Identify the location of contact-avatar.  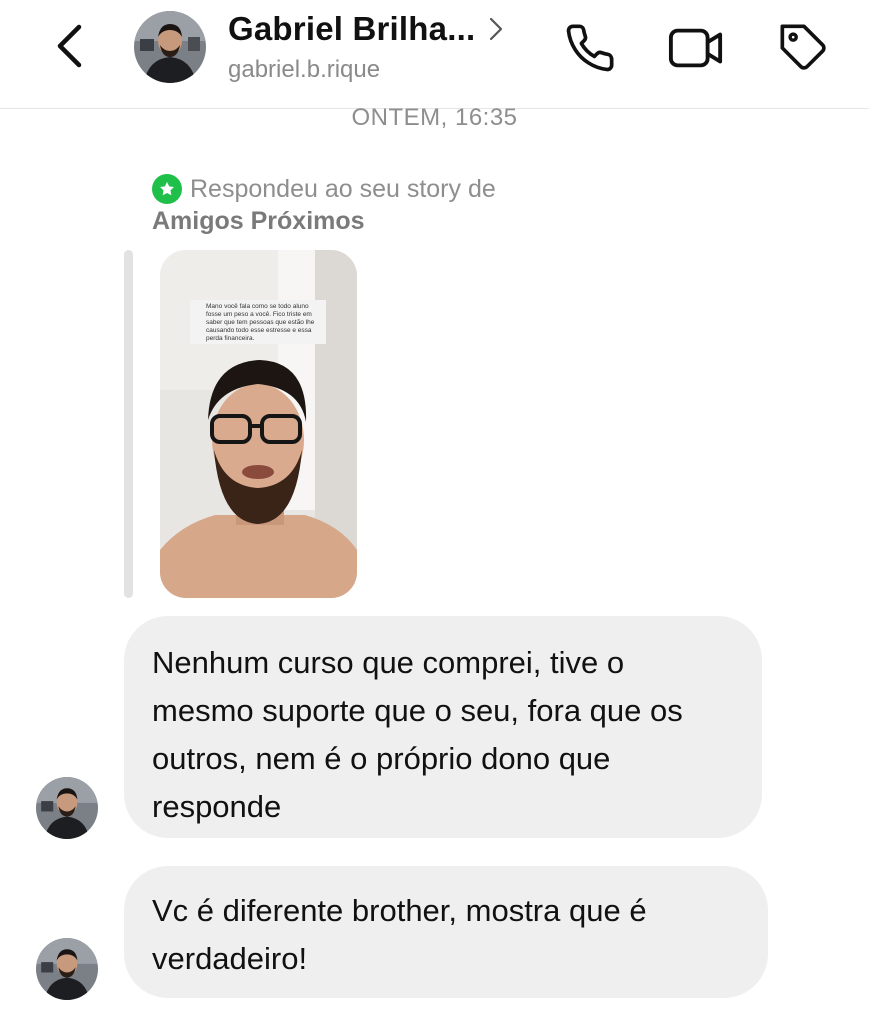
(170, 47).